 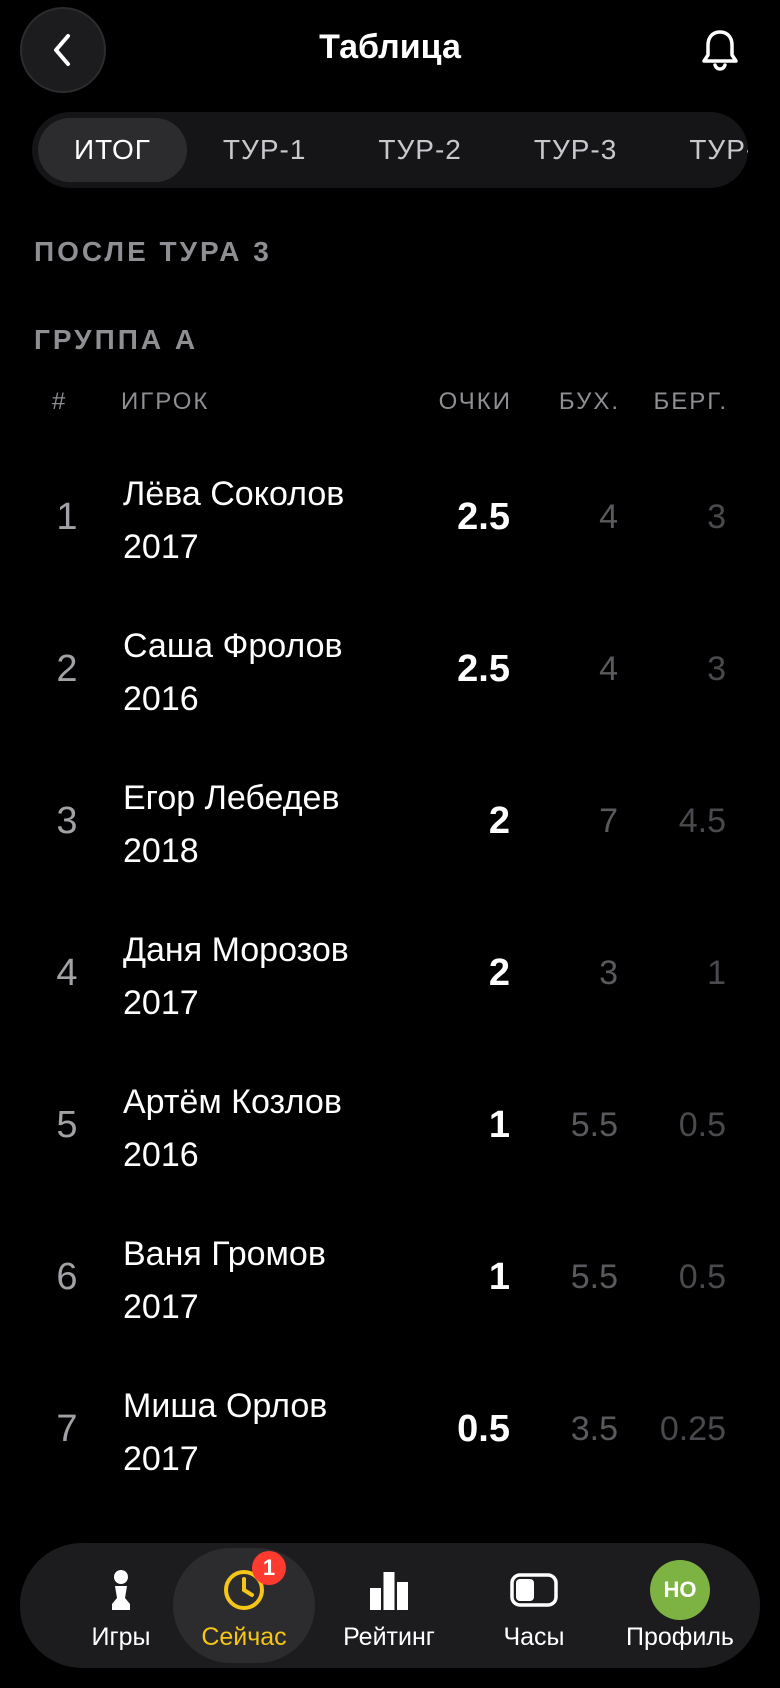 I want to click on header: Таблица, so click(x=390, y=50).